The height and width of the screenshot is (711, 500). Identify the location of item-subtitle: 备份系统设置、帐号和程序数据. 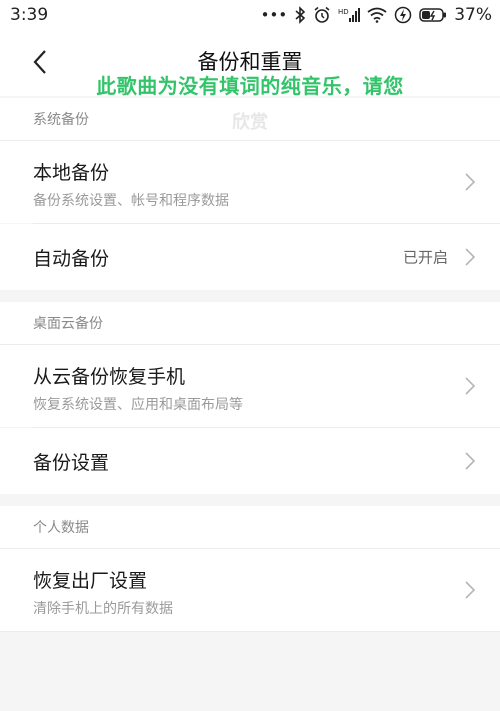
(131, 201).